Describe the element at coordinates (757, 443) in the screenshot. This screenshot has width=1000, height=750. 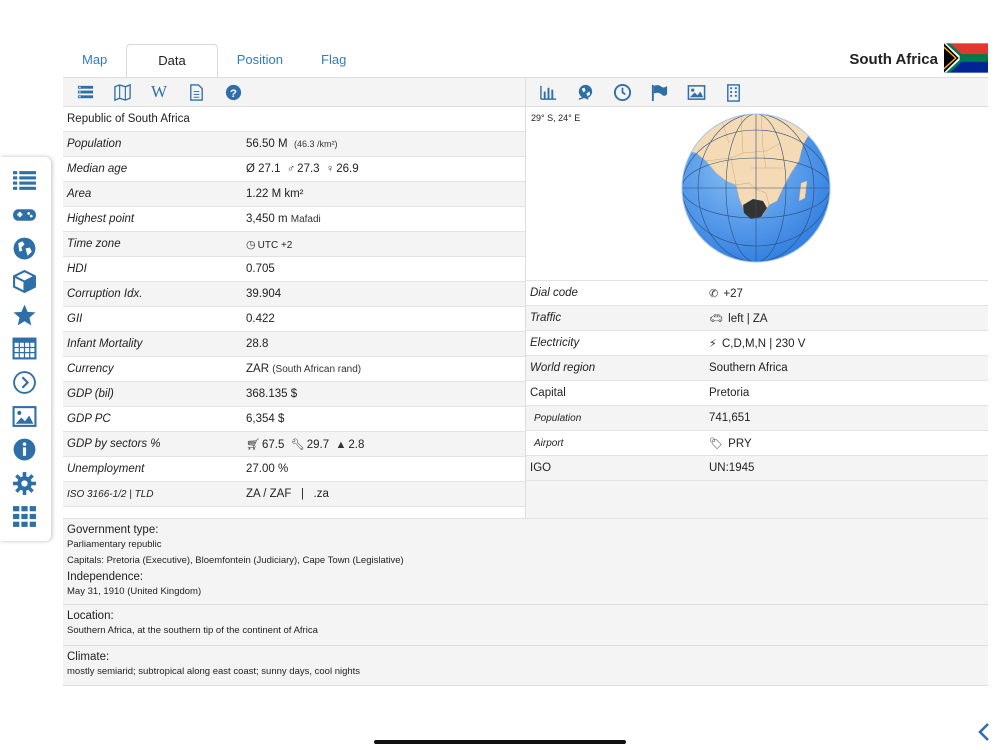
I see `table-row: Airport 🏷︎ PRY` at that location.